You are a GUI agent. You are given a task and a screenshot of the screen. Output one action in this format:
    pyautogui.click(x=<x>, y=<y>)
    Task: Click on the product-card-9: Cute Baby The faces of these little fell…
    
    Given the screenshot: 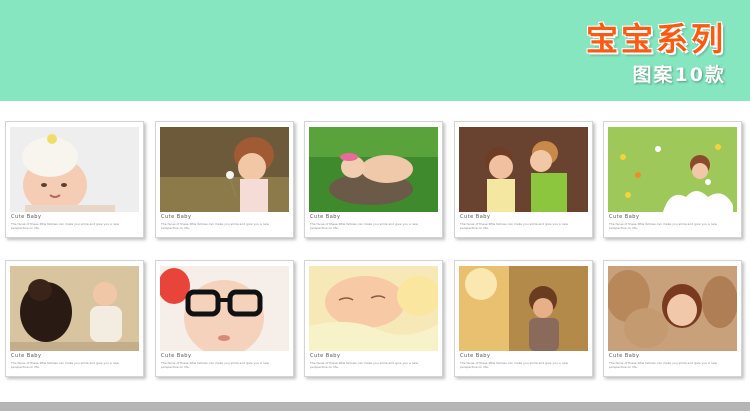 What is the action you would take?
    pyautogui.click(x=523, y=318)
    